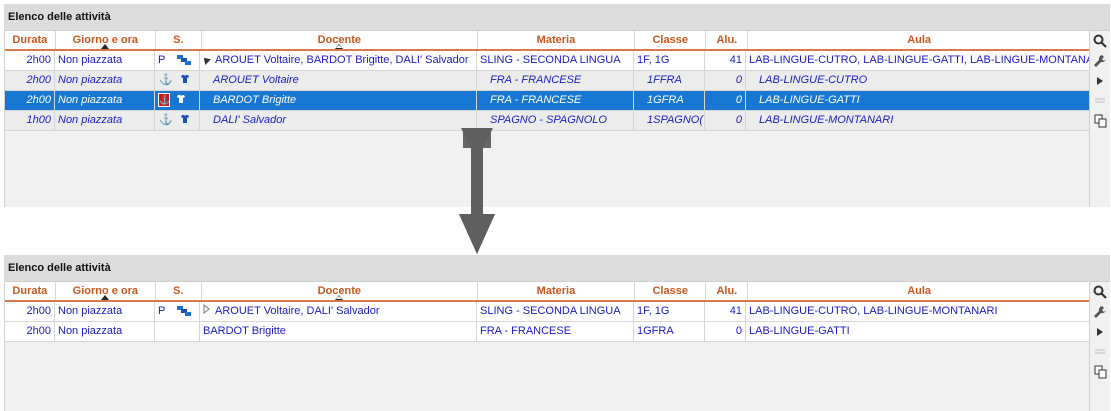  I want to click on cell-aula-text: LAB-LINGUE-CUTRO, so click(813, 80).